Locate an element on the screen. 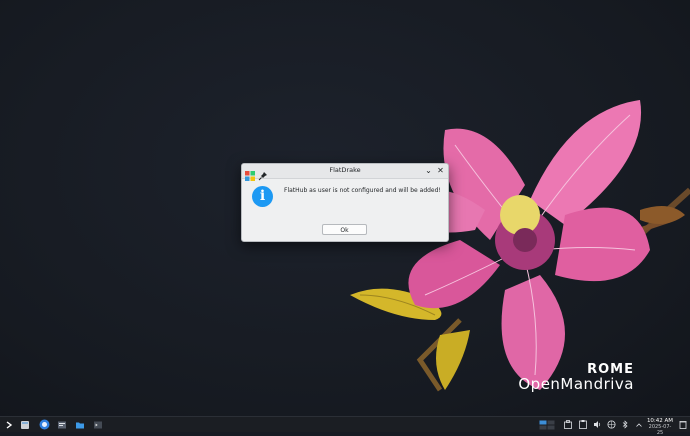 This screenshot has width=690, height=436. clipboard-icon is located at coordinates (583, 424).